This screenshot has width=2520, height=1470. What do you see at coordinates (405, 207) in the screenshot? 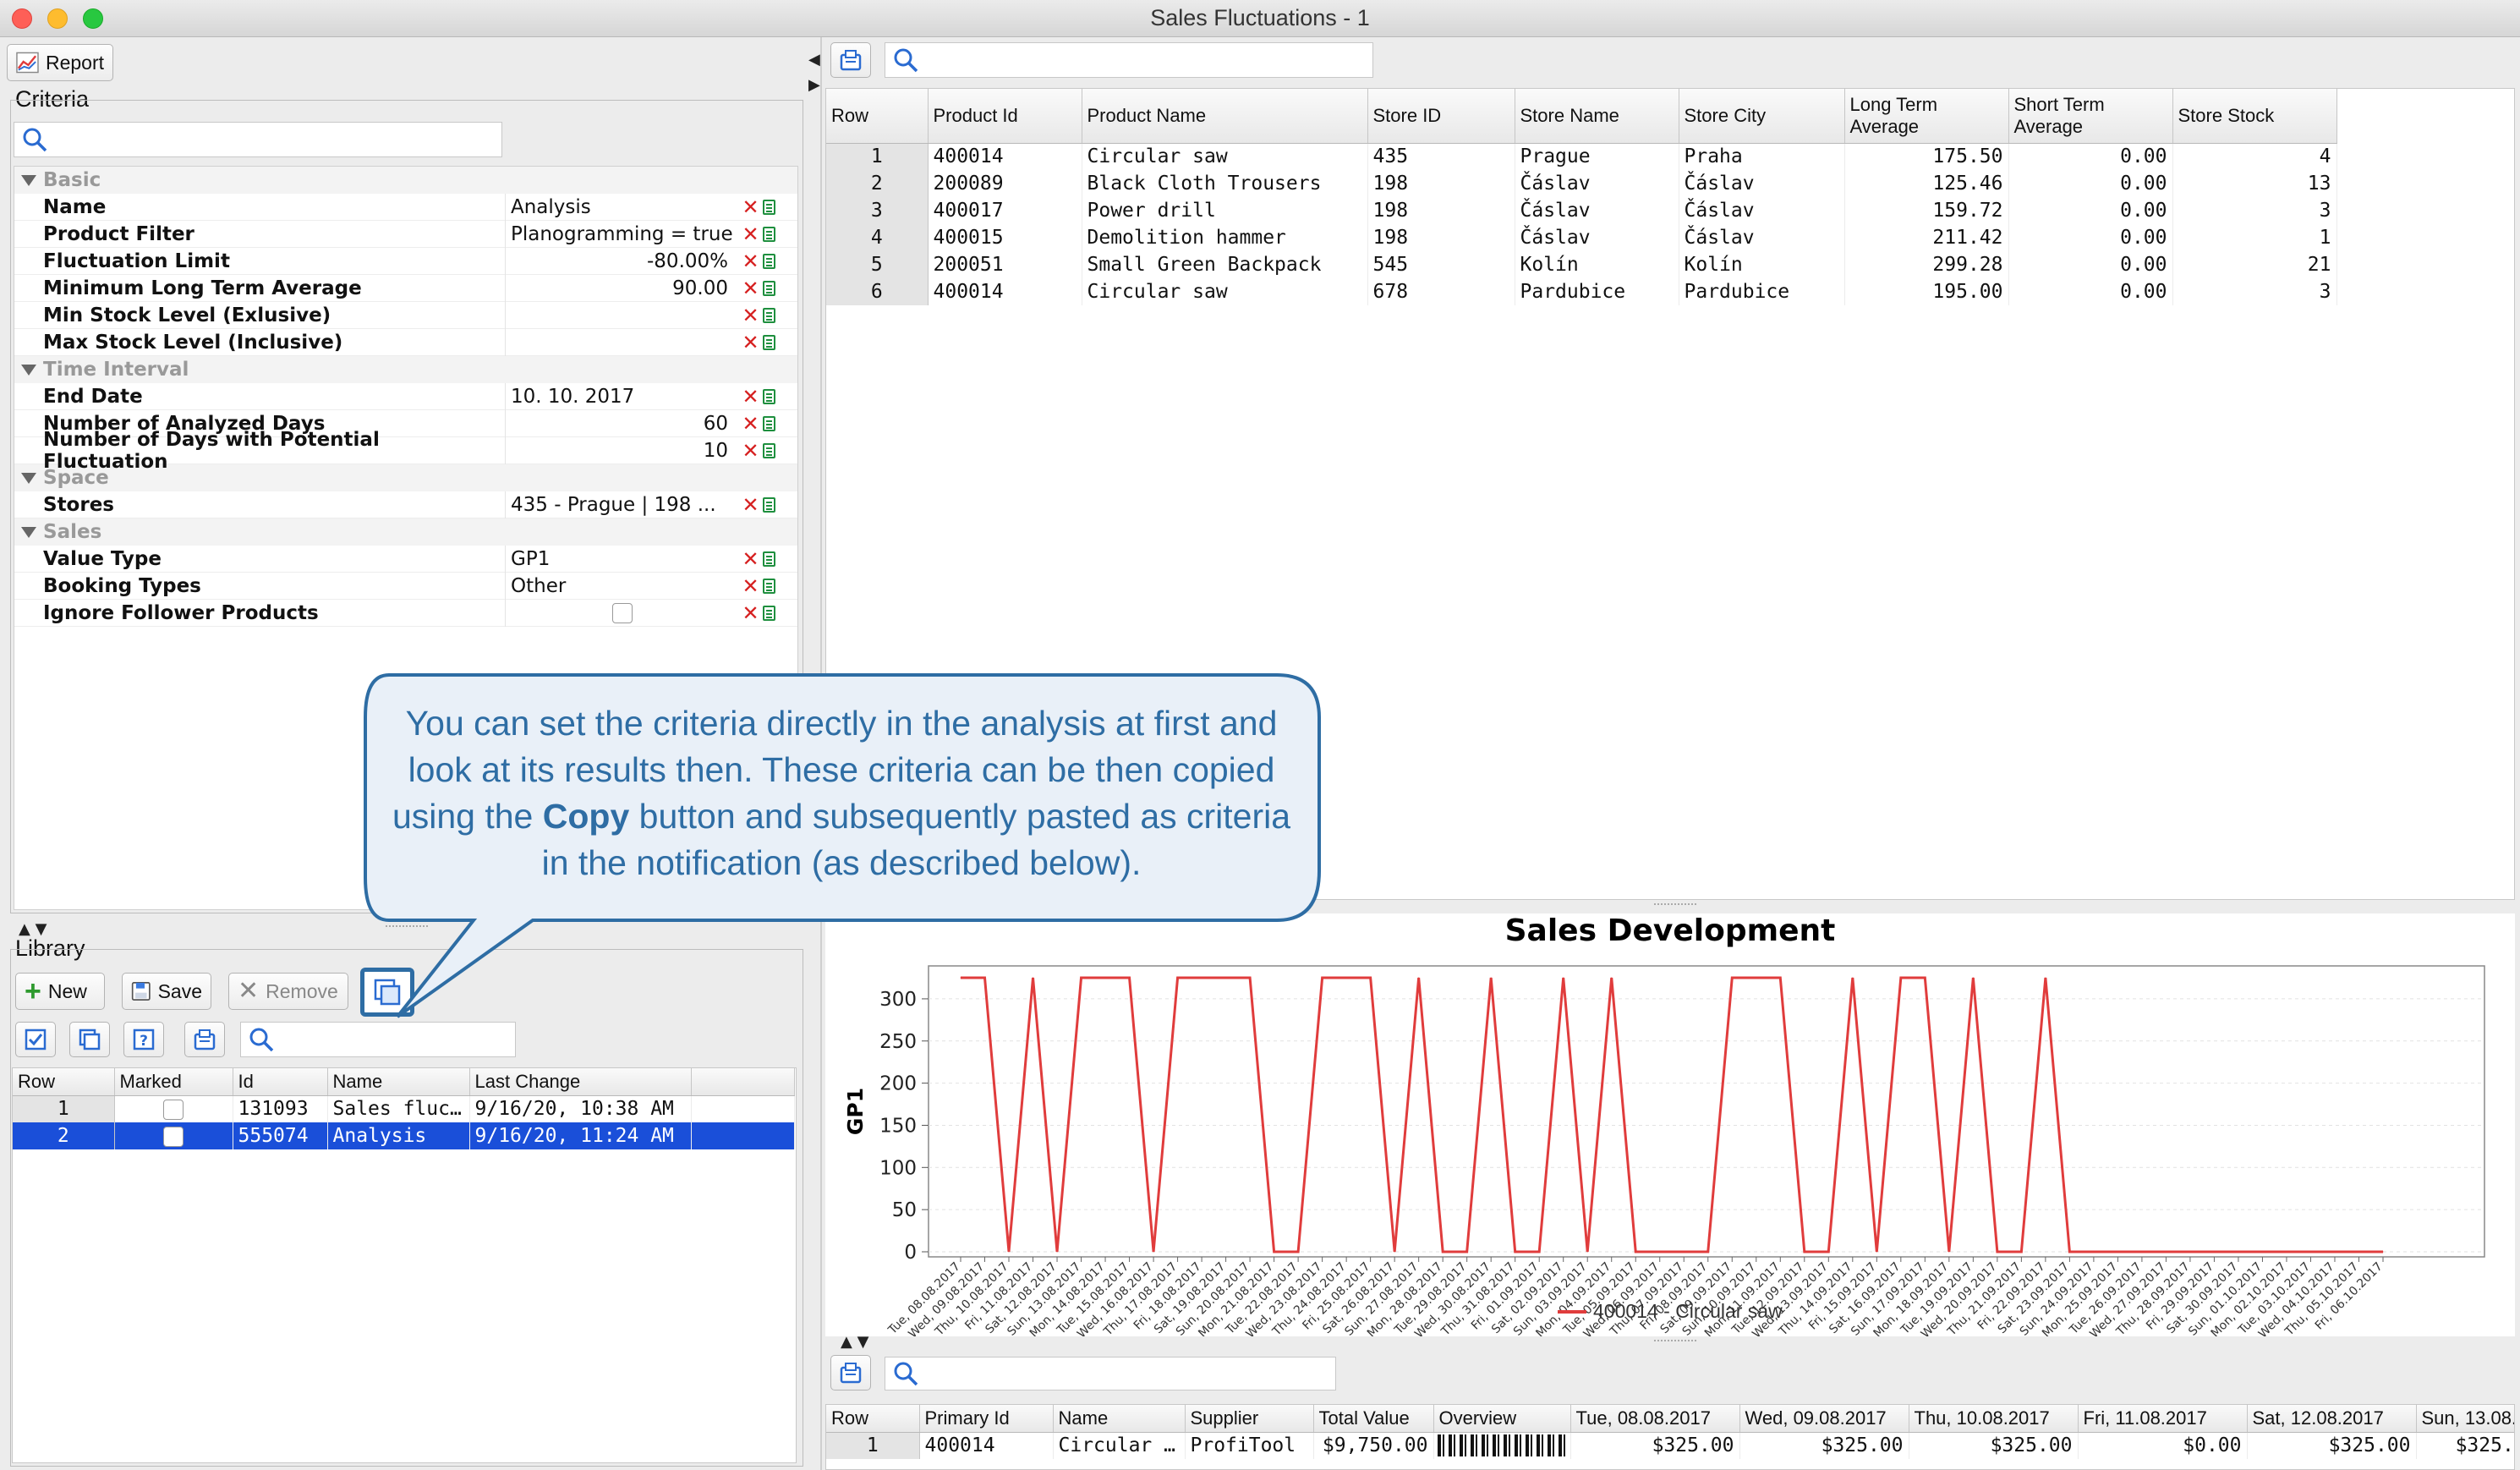
I see `criteria-row: Name Analysis ✕` at bounding box center [405, 207].